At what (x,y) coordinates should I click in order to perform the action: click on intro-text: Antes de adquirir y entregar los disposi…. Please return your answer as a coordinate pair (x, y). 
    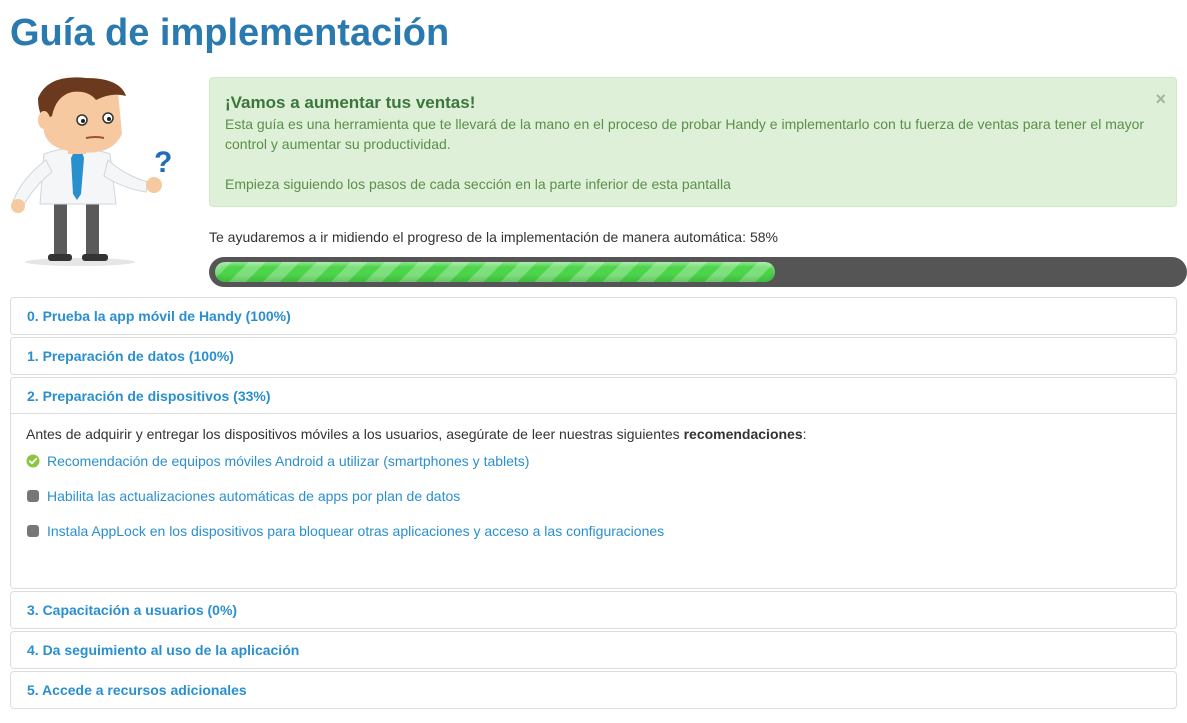
    Looking at the image, I should click on (355, 434).